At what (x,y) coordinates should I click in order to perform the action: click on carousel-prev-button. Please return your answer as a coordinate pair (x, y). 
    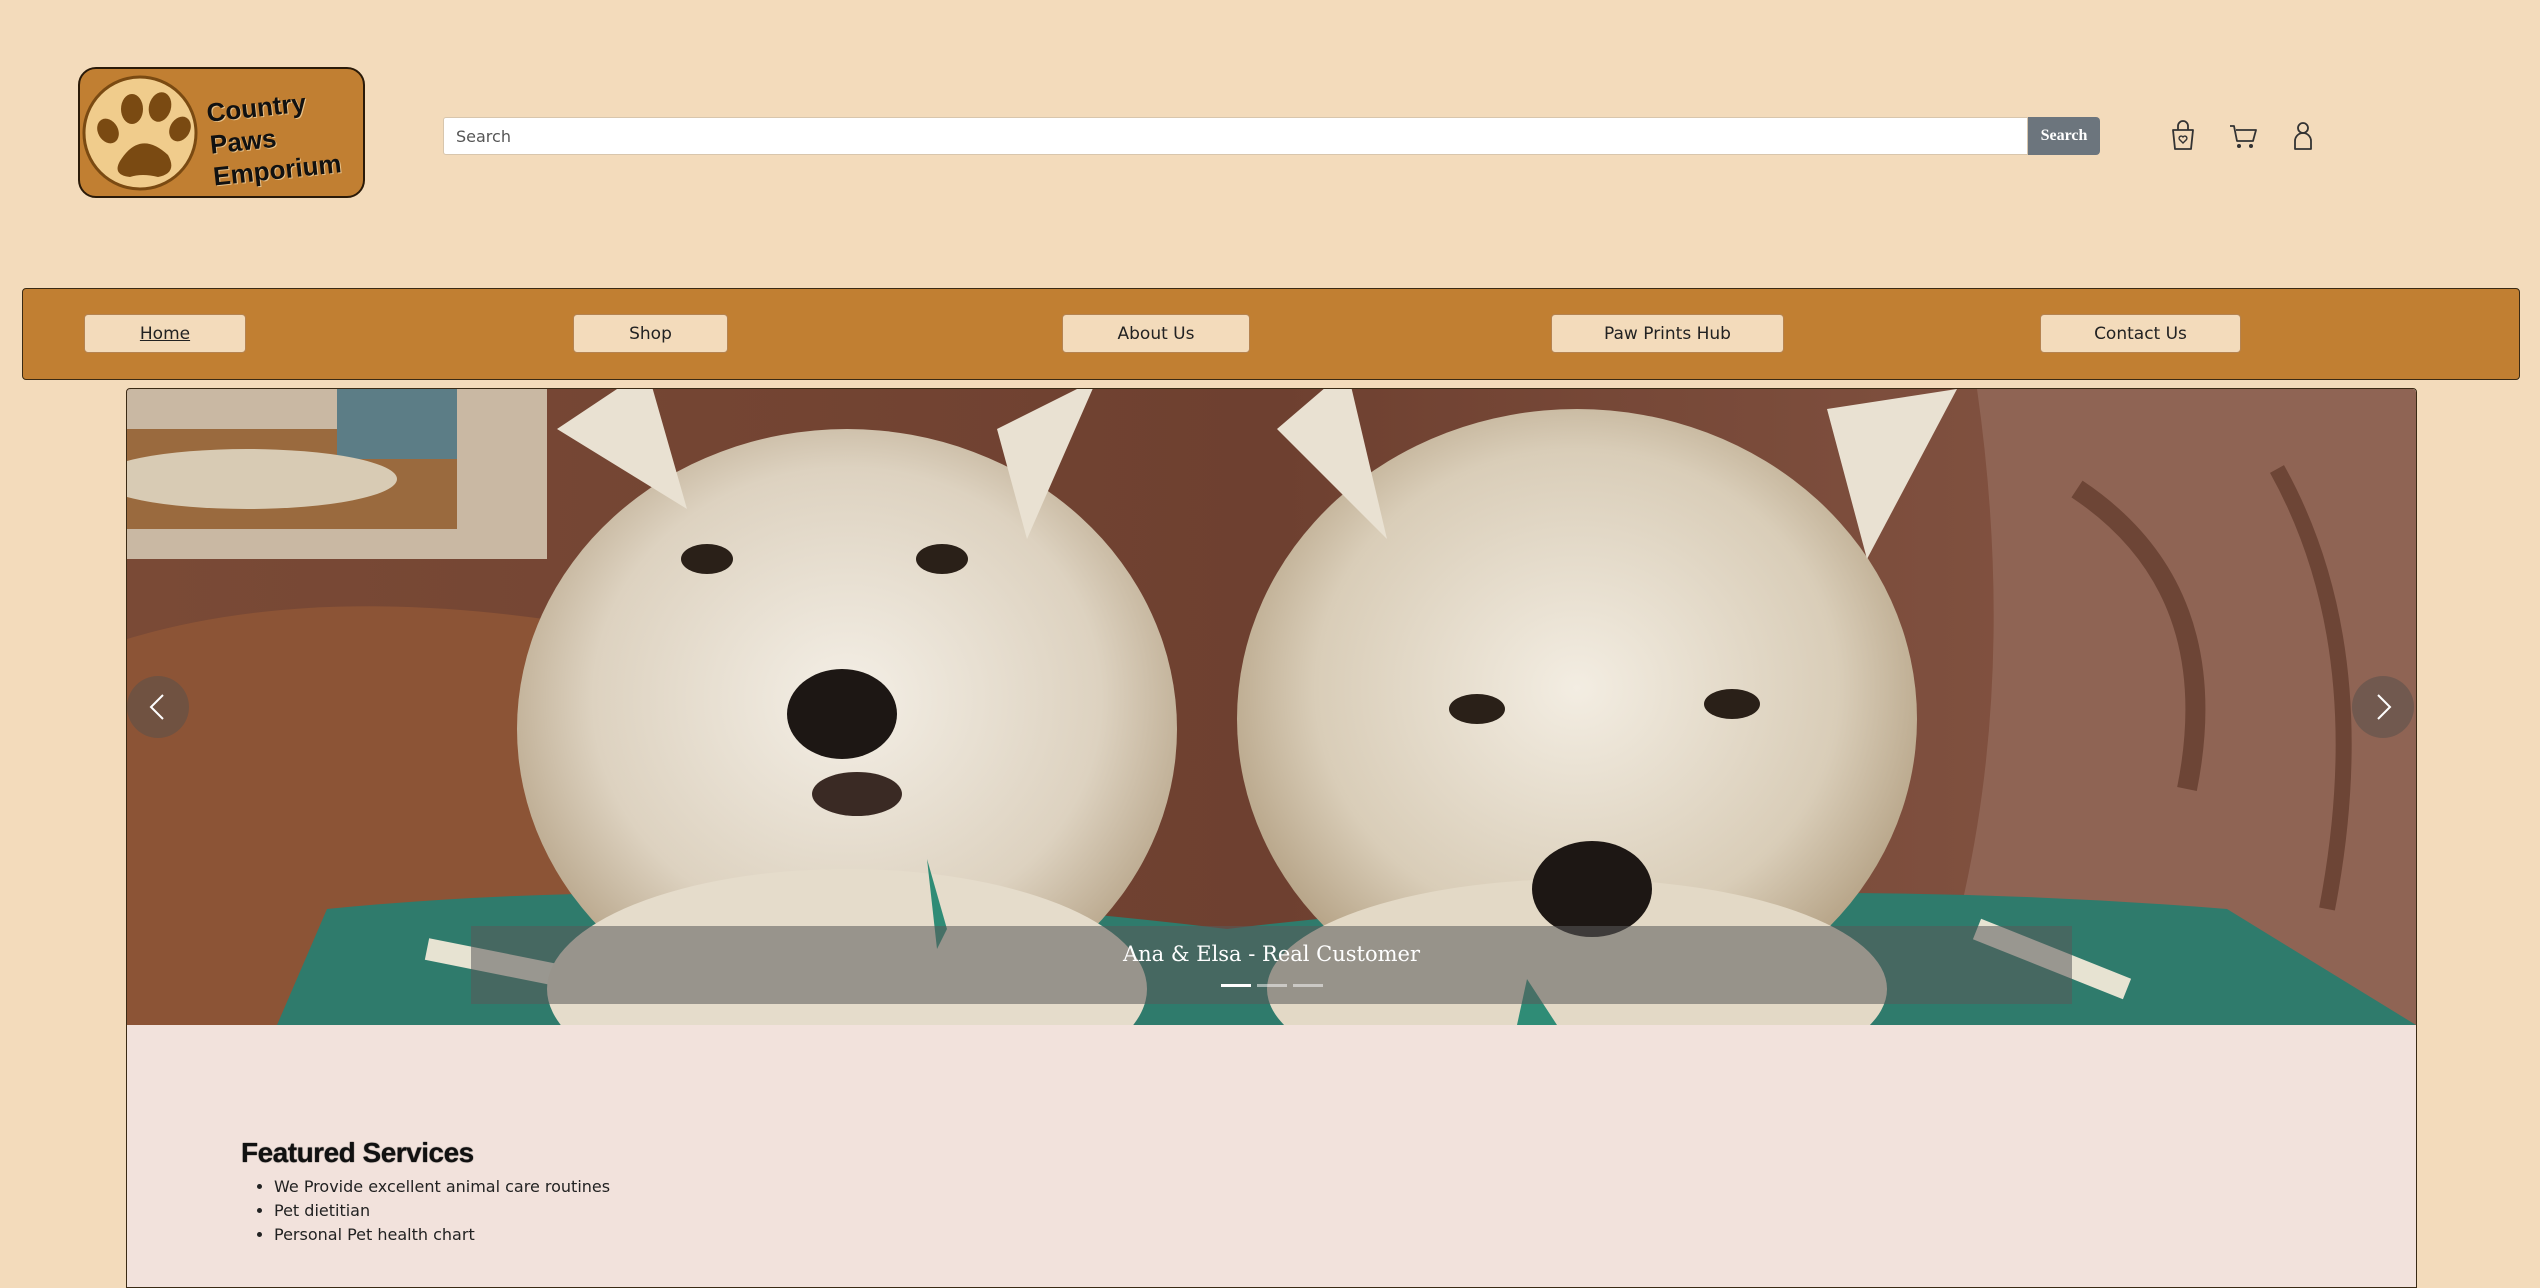
    Looking at the image, I should click on (158, 707).